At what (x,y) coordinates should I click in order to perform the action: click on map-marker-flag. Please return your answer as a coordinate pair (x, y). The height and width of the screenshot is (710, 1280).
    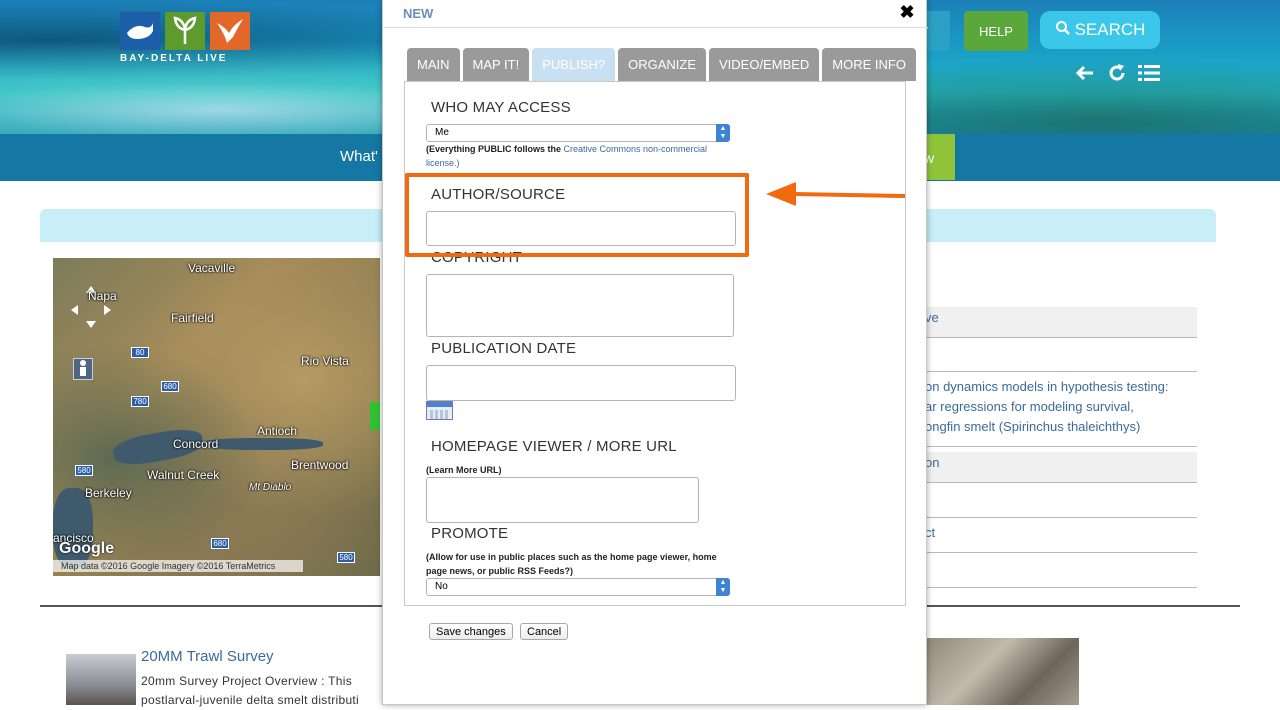
    Looking at the image, I should click on (375, 416).